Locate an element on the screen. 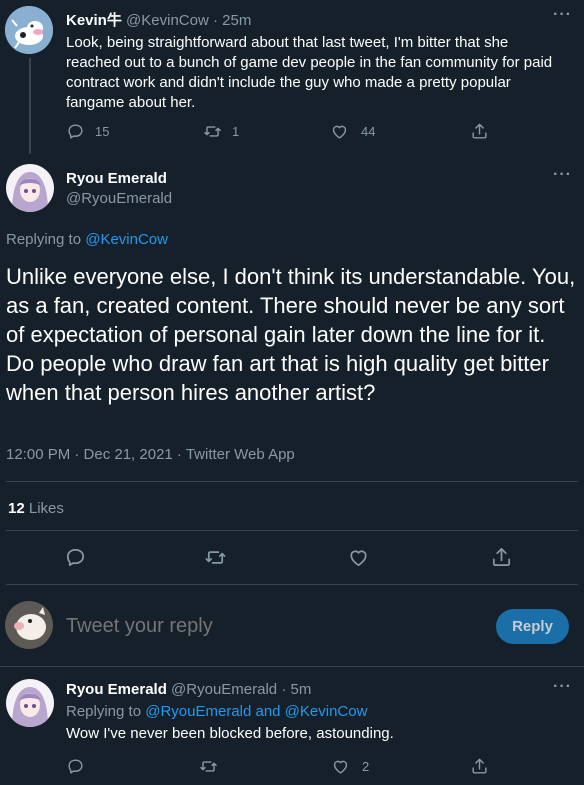 The image size is (584, 785). reply-input is located at coordinates (276, 626).